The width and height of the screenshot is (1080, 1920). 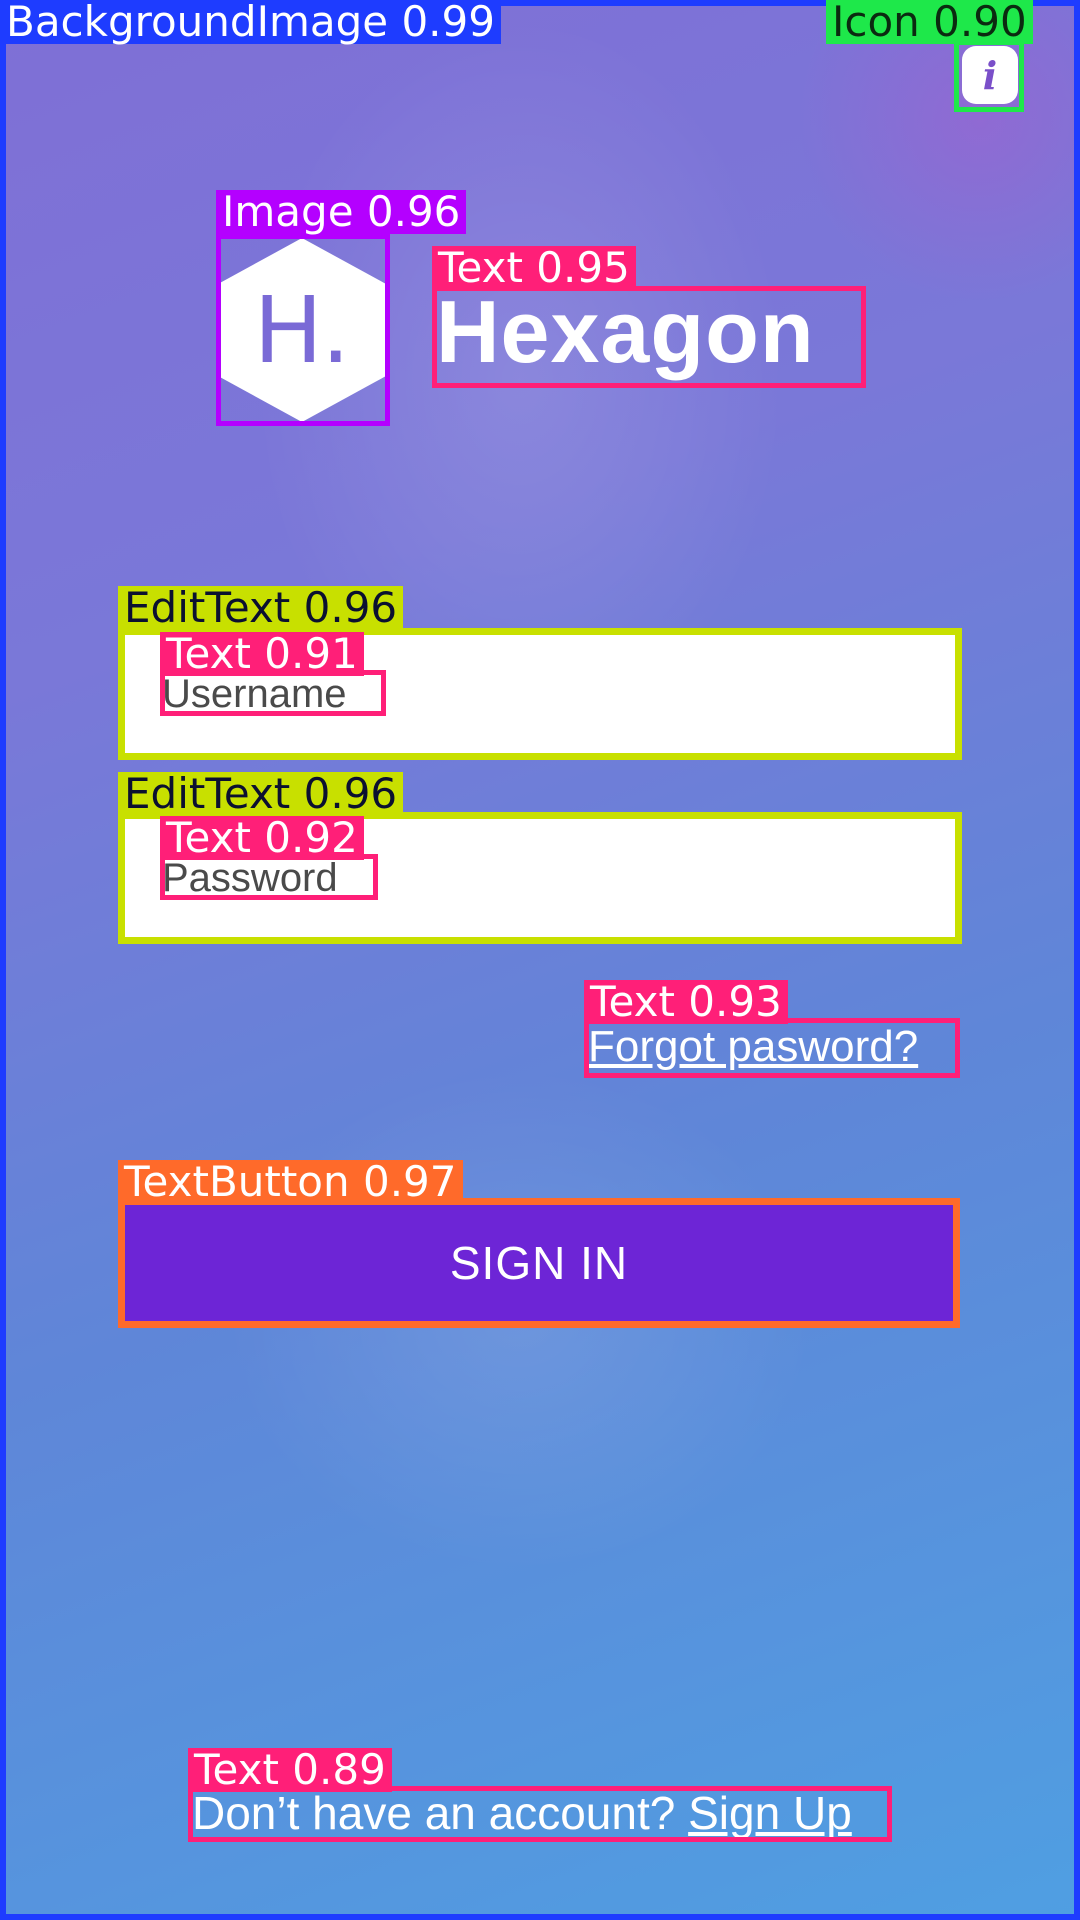 I want to click on annotation-label-username-edit: EditText 0.96, so click(x=261, y=608).